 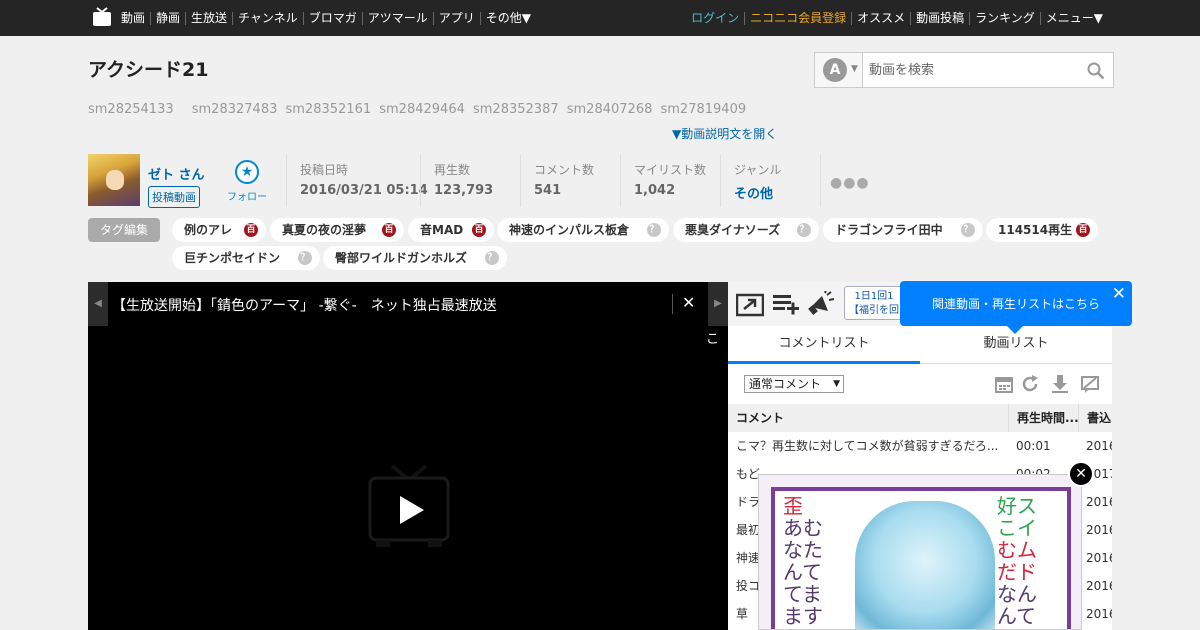 I want to click on uploader-videos-button: 投稿動画, so click(x=174, y=197).